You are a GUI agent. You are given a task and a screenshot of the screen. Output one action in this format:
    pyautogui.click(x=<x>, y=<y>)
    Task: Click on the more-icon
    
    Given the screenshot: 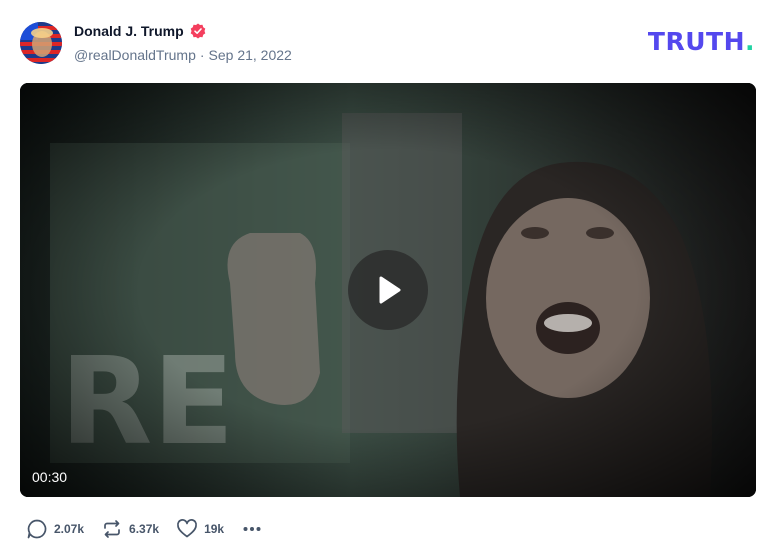 What is the action you would take?
    pyautogui.click(x=252, y=529)
    